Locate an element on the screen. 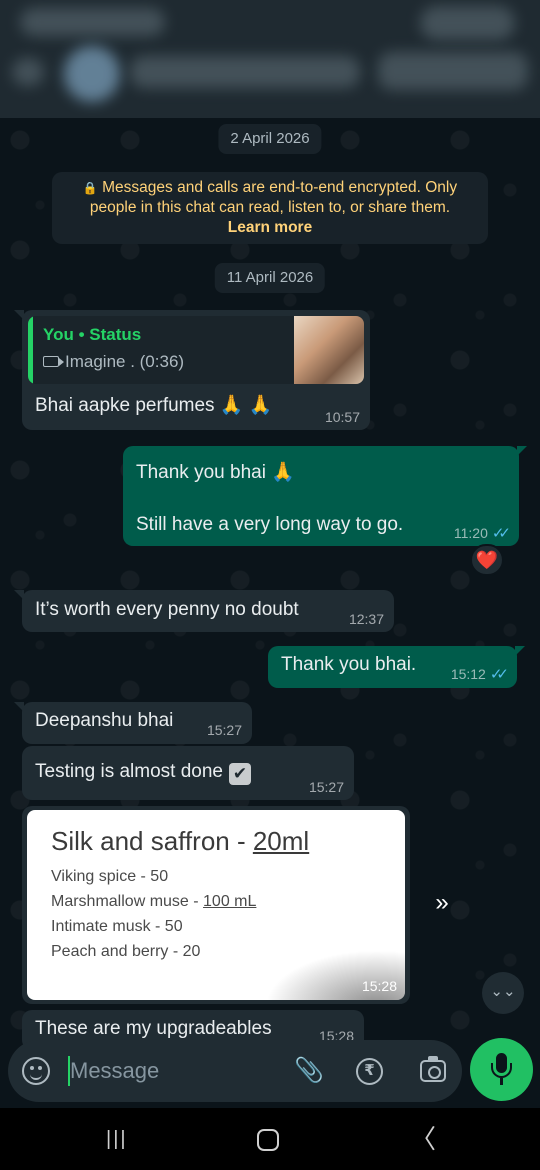 Image resolution: width=540 pixels, height=1170 pixels. image-line: Viking spice - 50 is located at coordinates (110, 876).